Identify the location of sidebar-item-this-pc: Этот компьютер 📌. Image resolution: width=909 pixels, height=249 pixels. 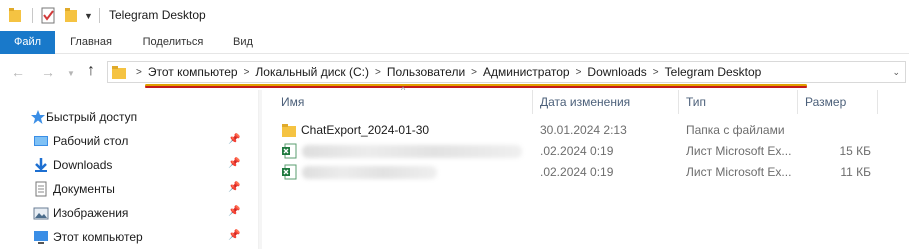
(125, 237).